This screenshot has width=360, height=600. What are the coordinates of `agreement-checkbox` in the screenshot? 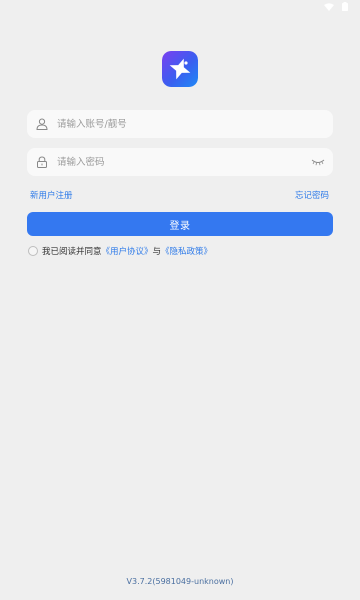 It's located at (33, 251).